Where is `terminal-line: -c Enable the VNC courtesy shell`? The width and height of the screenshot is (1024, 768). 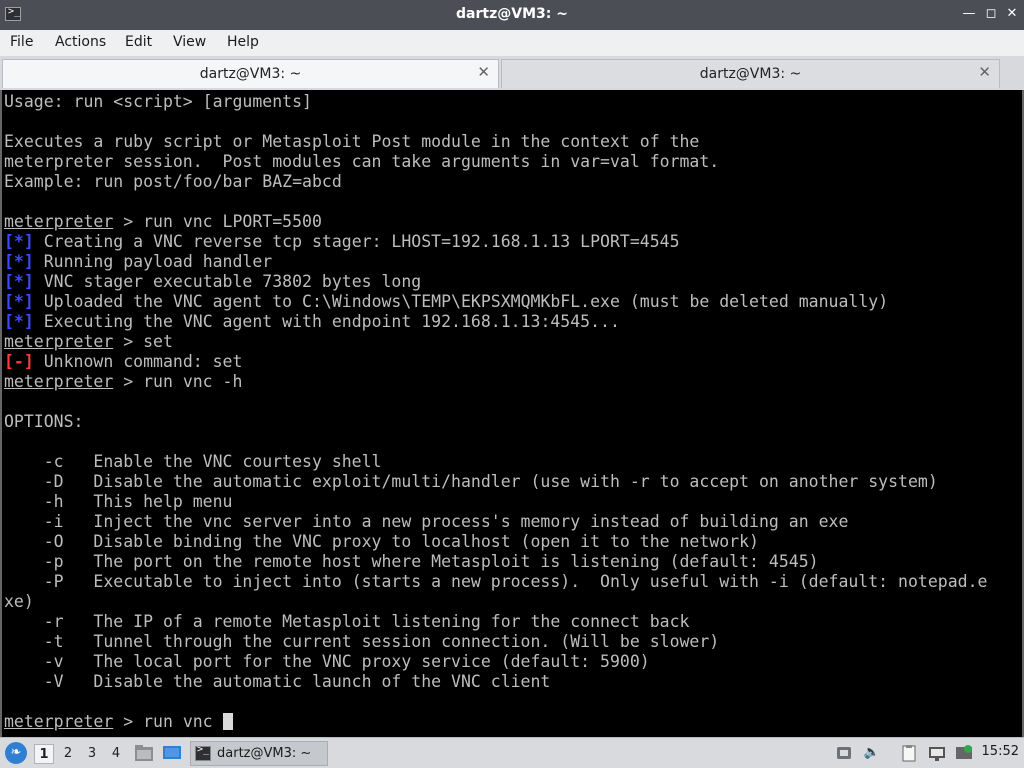 terminal-line: -c Enable the VNC courtesy shell is located at coordinates (495, 462).